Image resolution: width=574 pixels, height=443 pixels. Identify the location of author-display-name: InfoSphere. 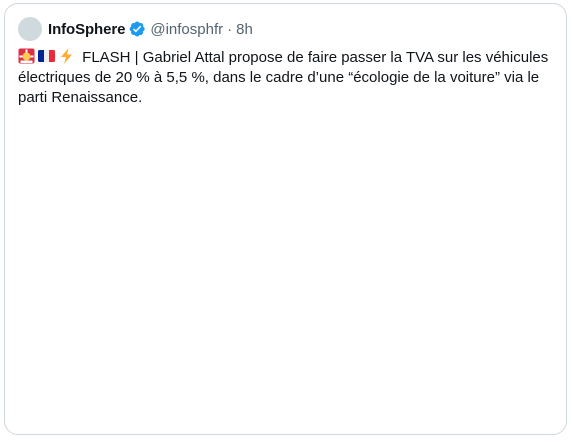
(86, 29).